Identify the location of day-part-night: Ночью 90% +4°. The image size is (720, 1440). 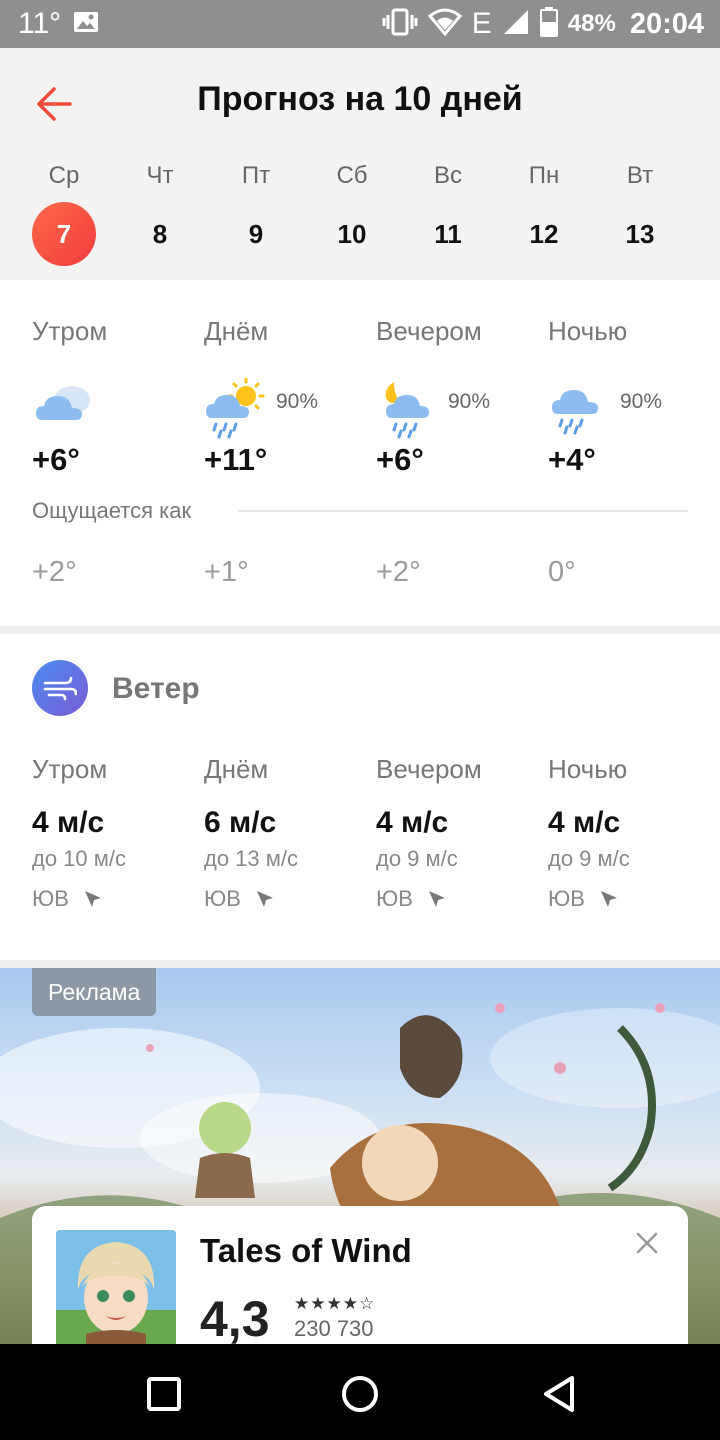
(634, 396).